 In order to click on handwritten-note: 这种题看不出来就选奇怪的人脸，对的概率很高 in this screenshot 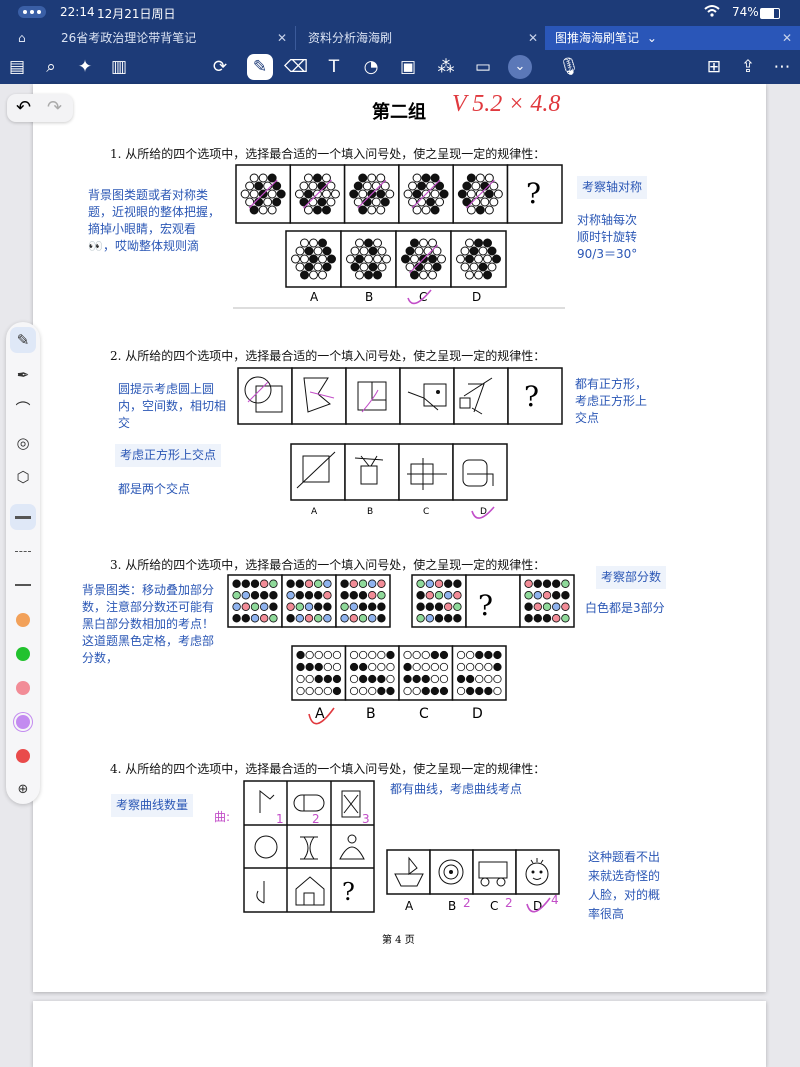, I will do `click(624, 885)`.